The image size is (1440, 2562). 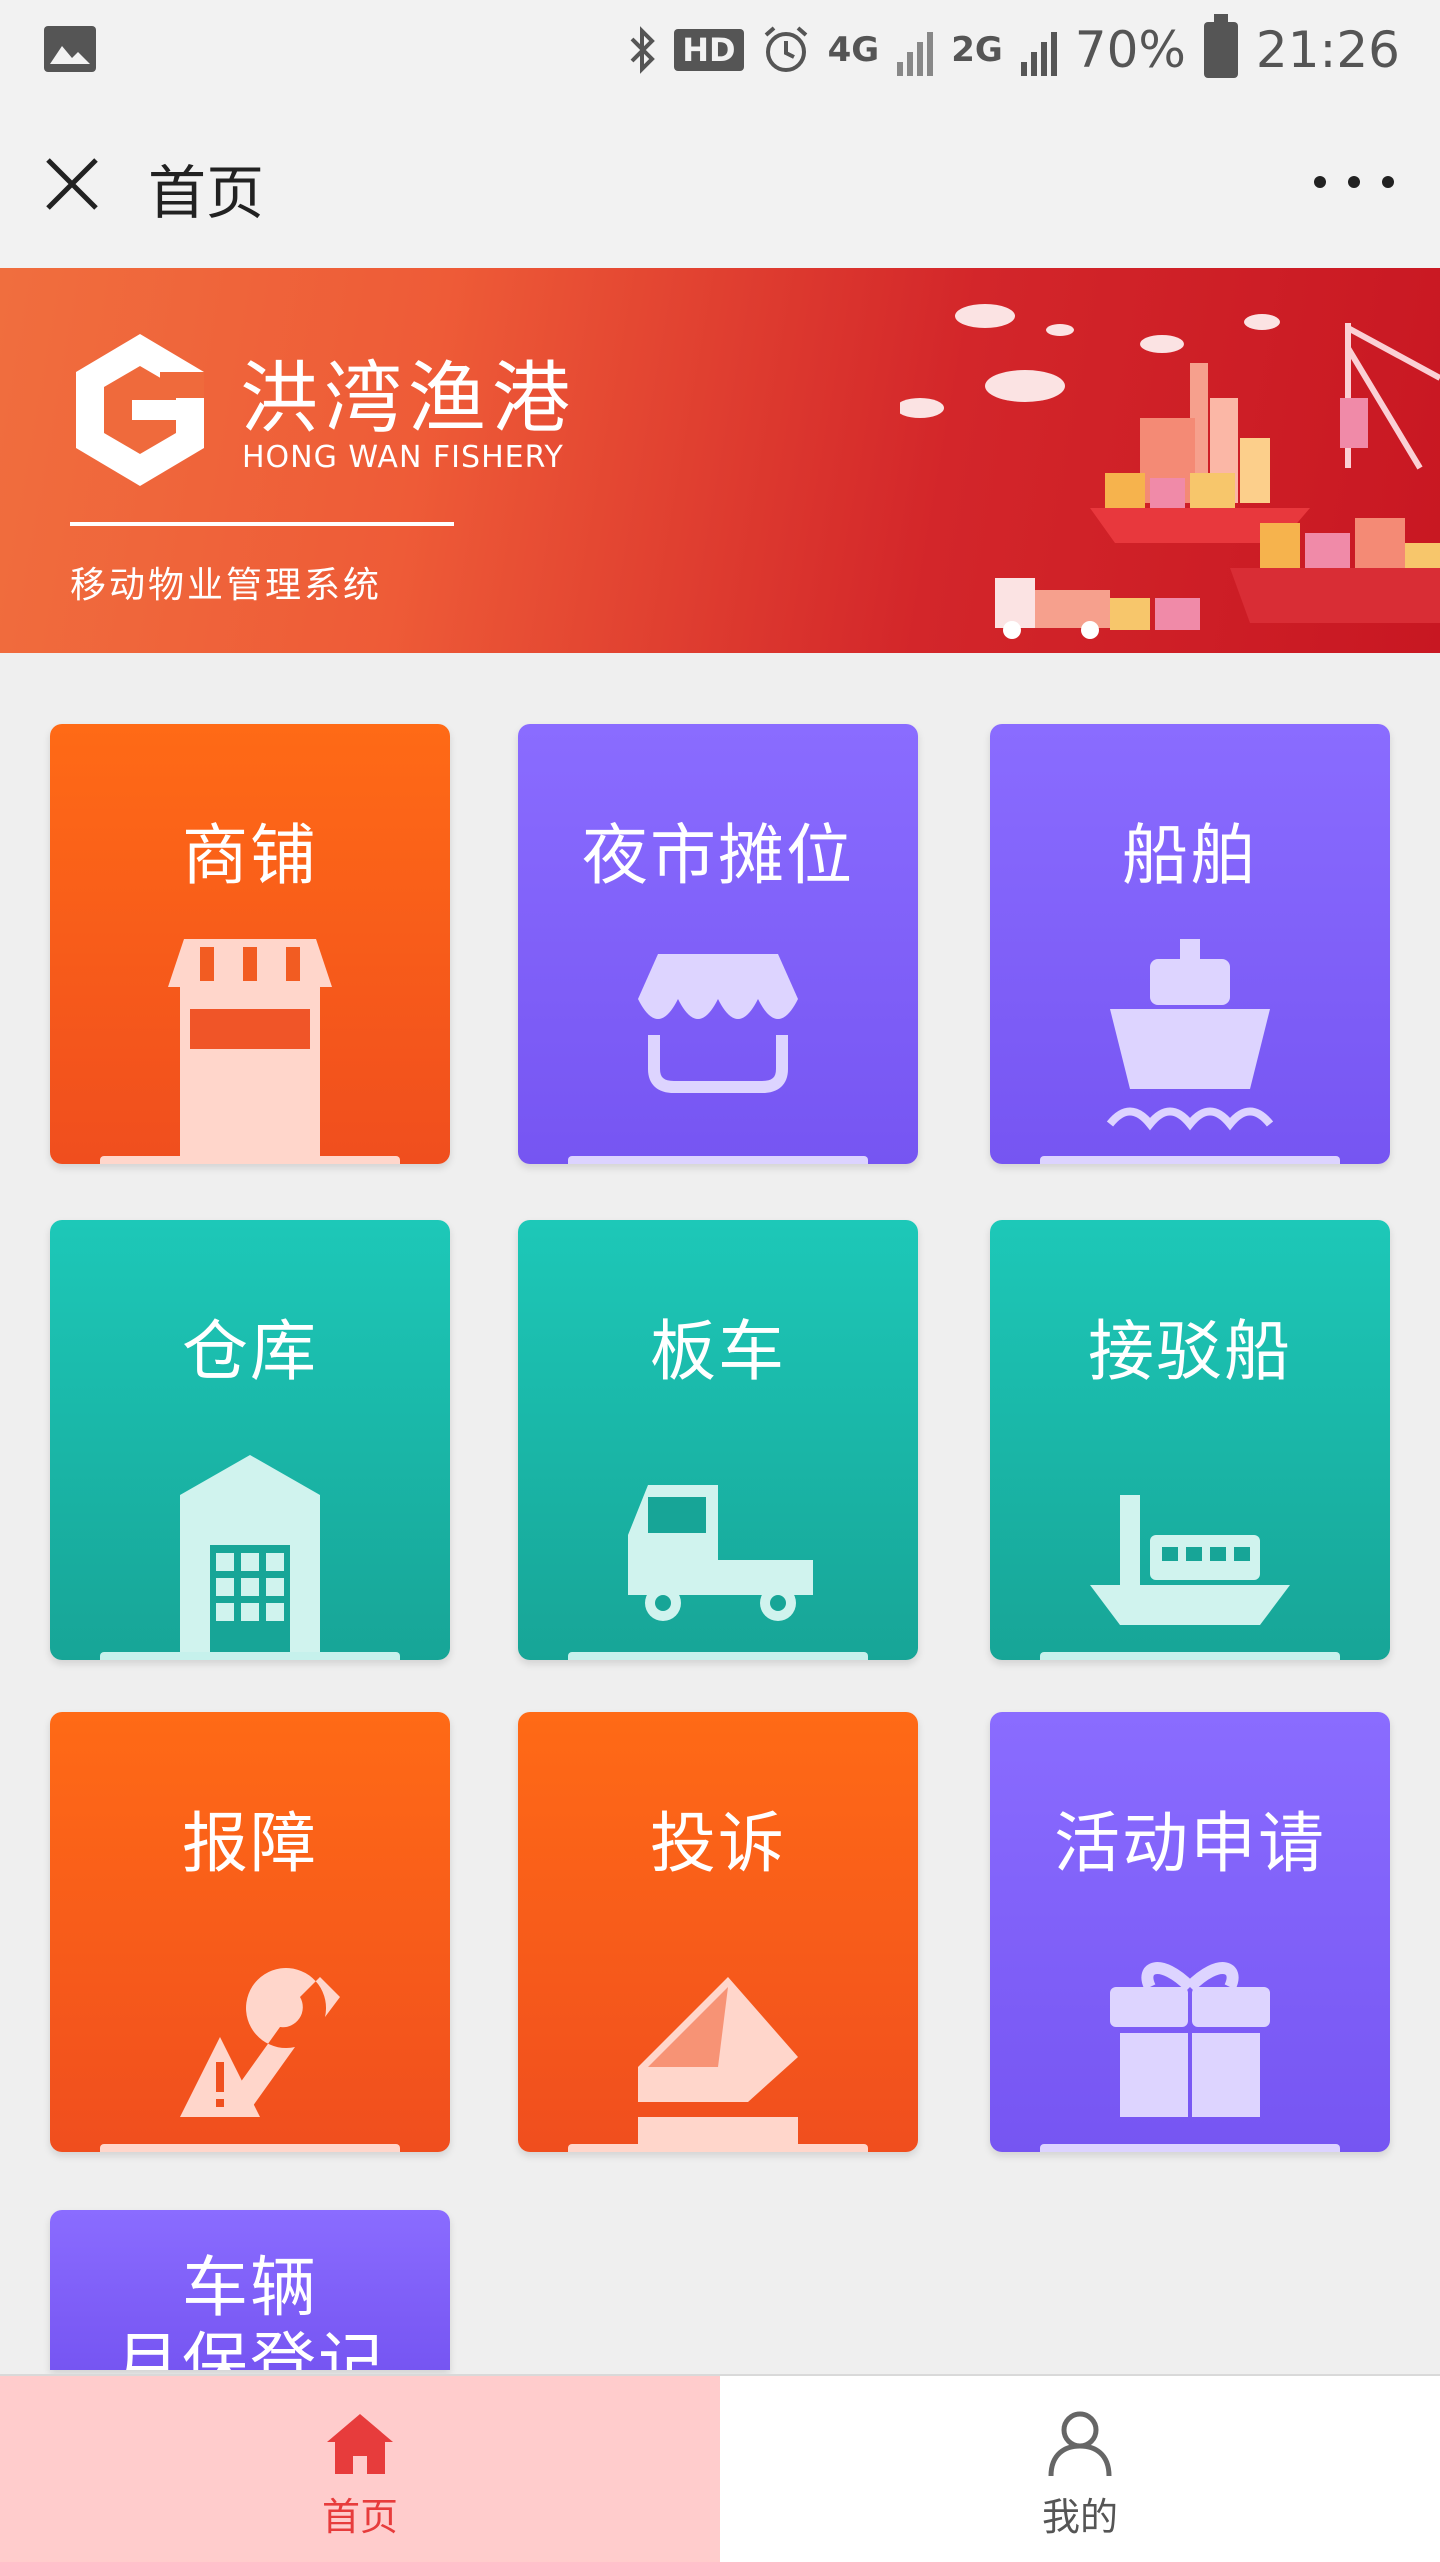 What do you see at coordinates (1190, 2039) in the screenshot?
I see `gift-icon` at bounding box center [1190, 2039].